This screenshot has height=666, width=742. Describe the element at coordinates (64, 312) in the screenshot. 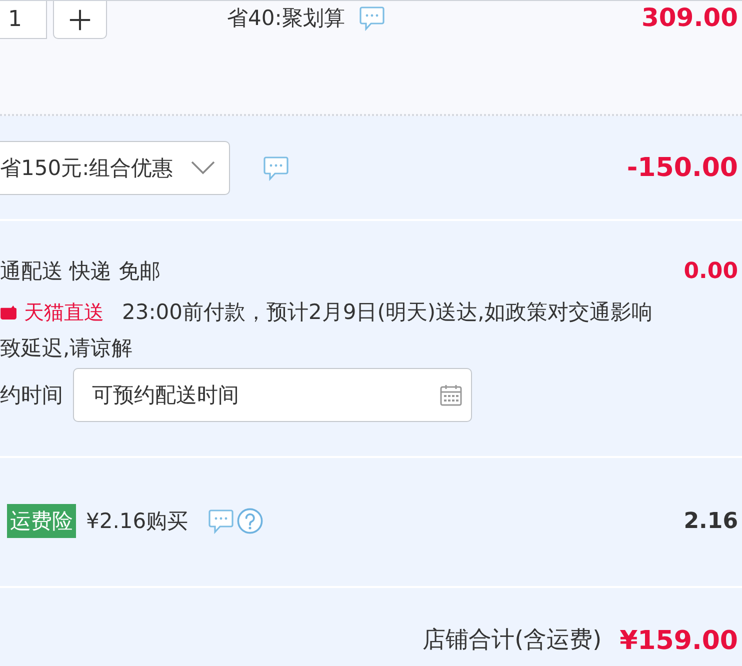

I see `delivery-service-label: 天猫直送` at that location.